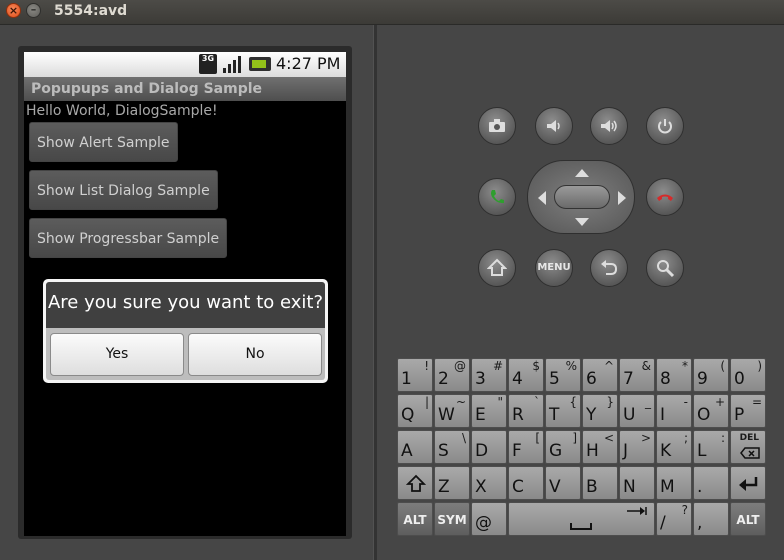 Image resolution: width=784 pixels, height=560 pixels. What do you see at coordinates (542, 198) in the screenshot?
I see `dpad-left-icon` at bounding box center [542, 198].